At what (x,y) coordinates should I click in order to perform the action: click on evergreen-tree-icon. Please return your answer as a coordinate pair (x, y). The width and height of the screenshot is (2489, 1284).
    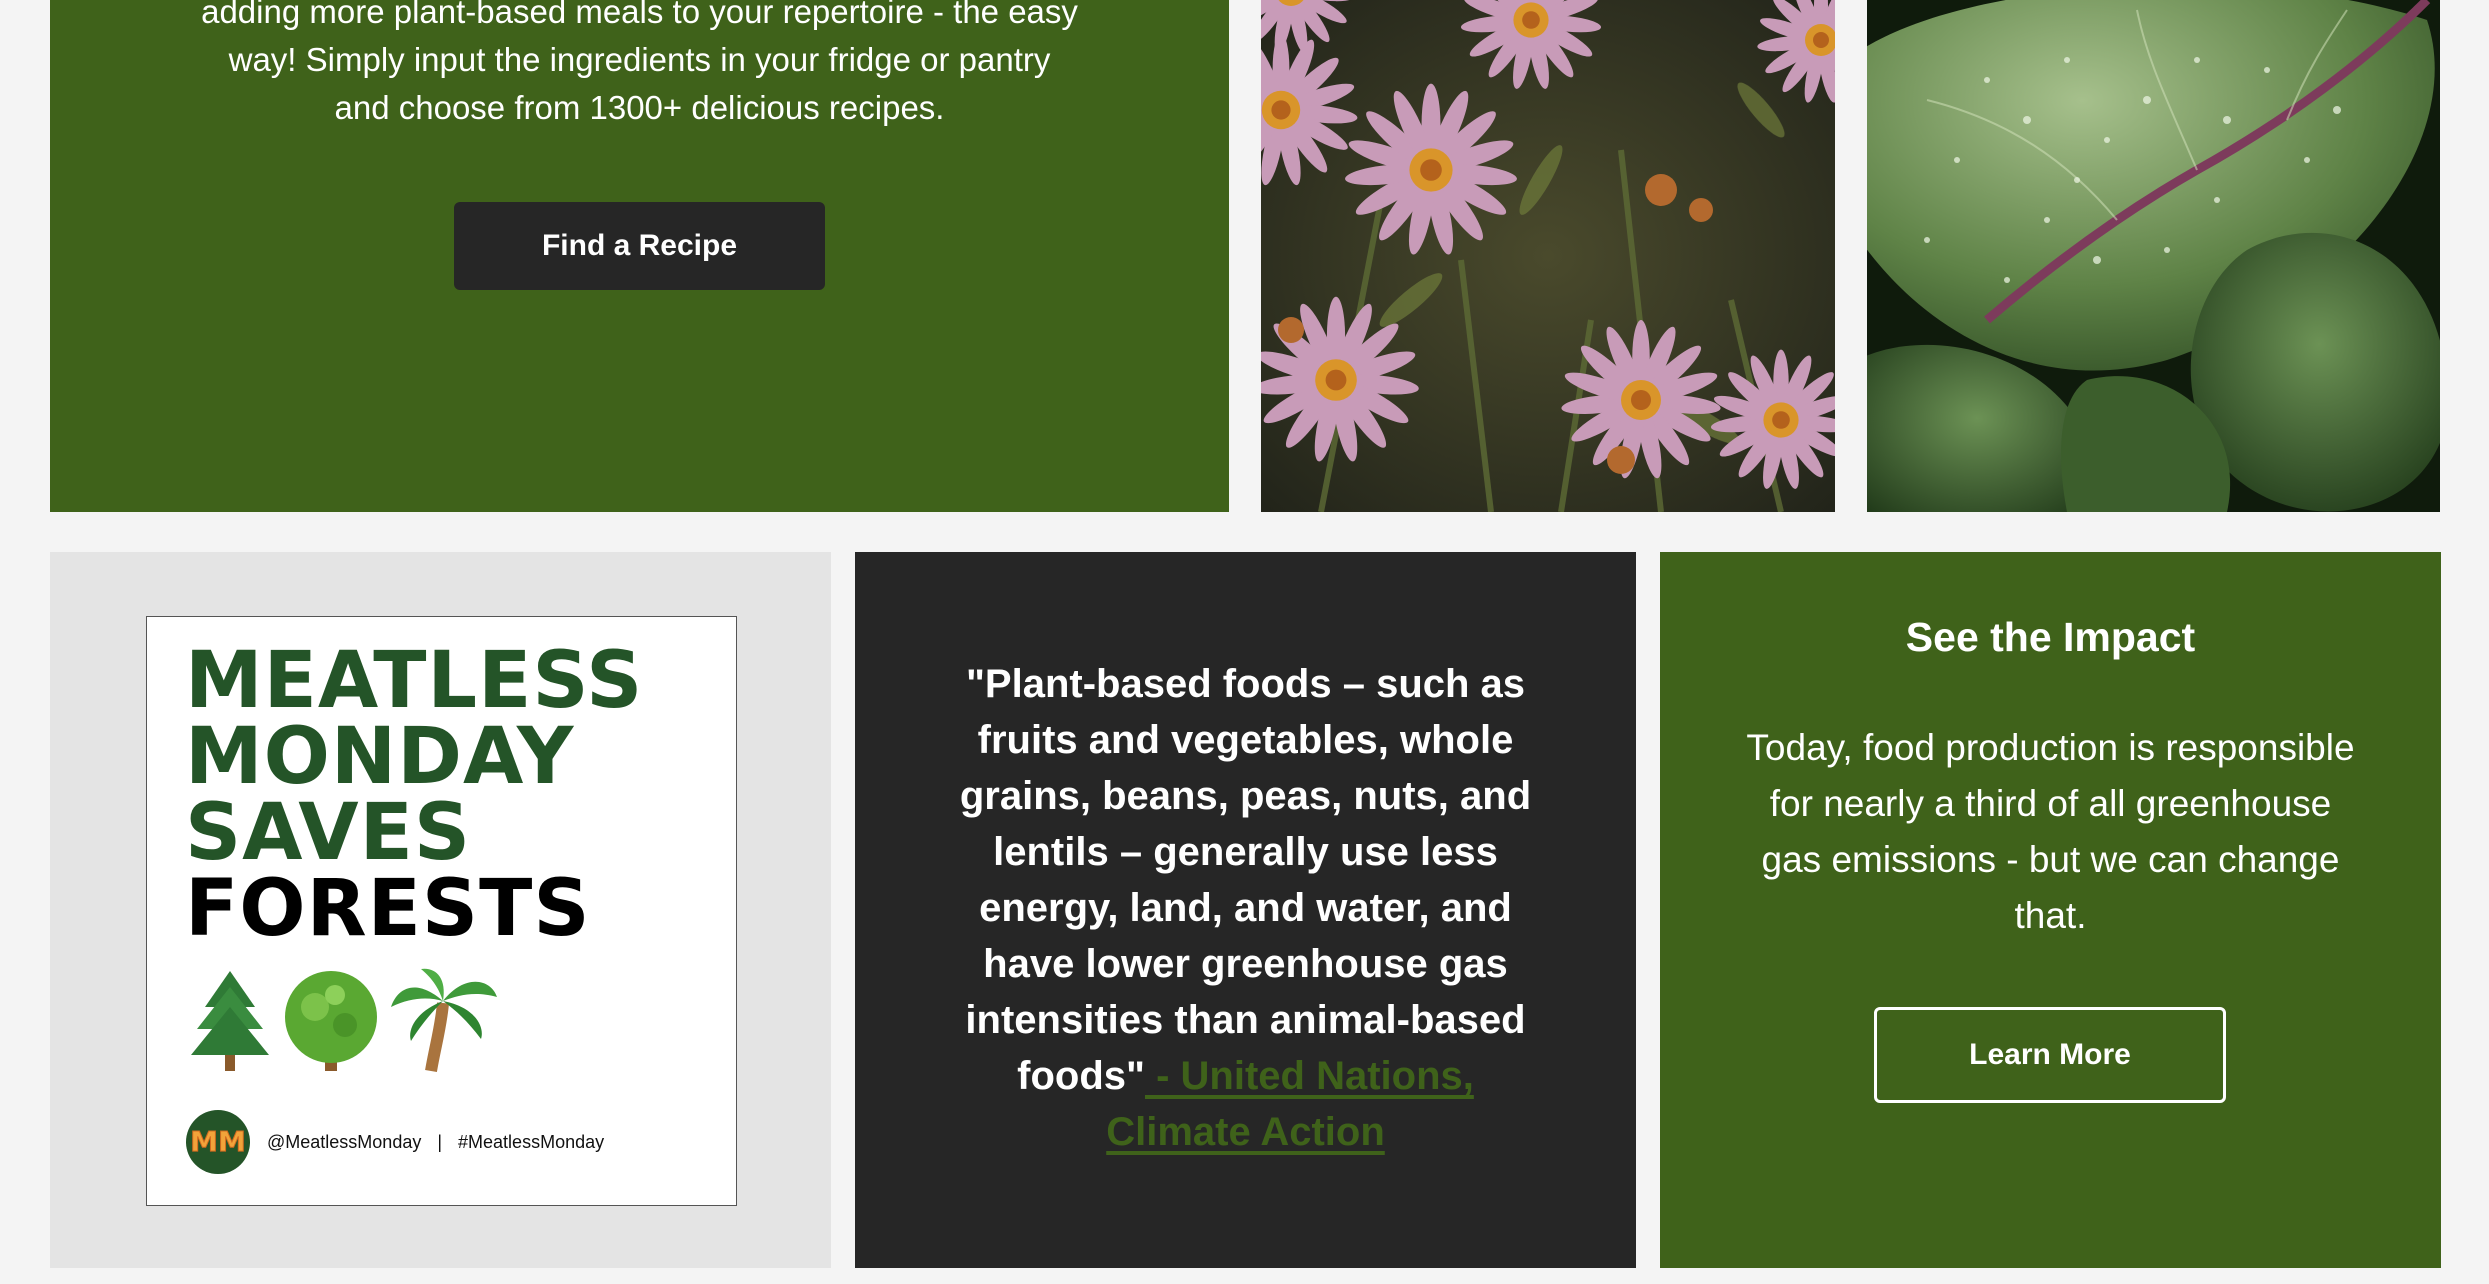
    Looking at the image, I should click on (230, 1021).